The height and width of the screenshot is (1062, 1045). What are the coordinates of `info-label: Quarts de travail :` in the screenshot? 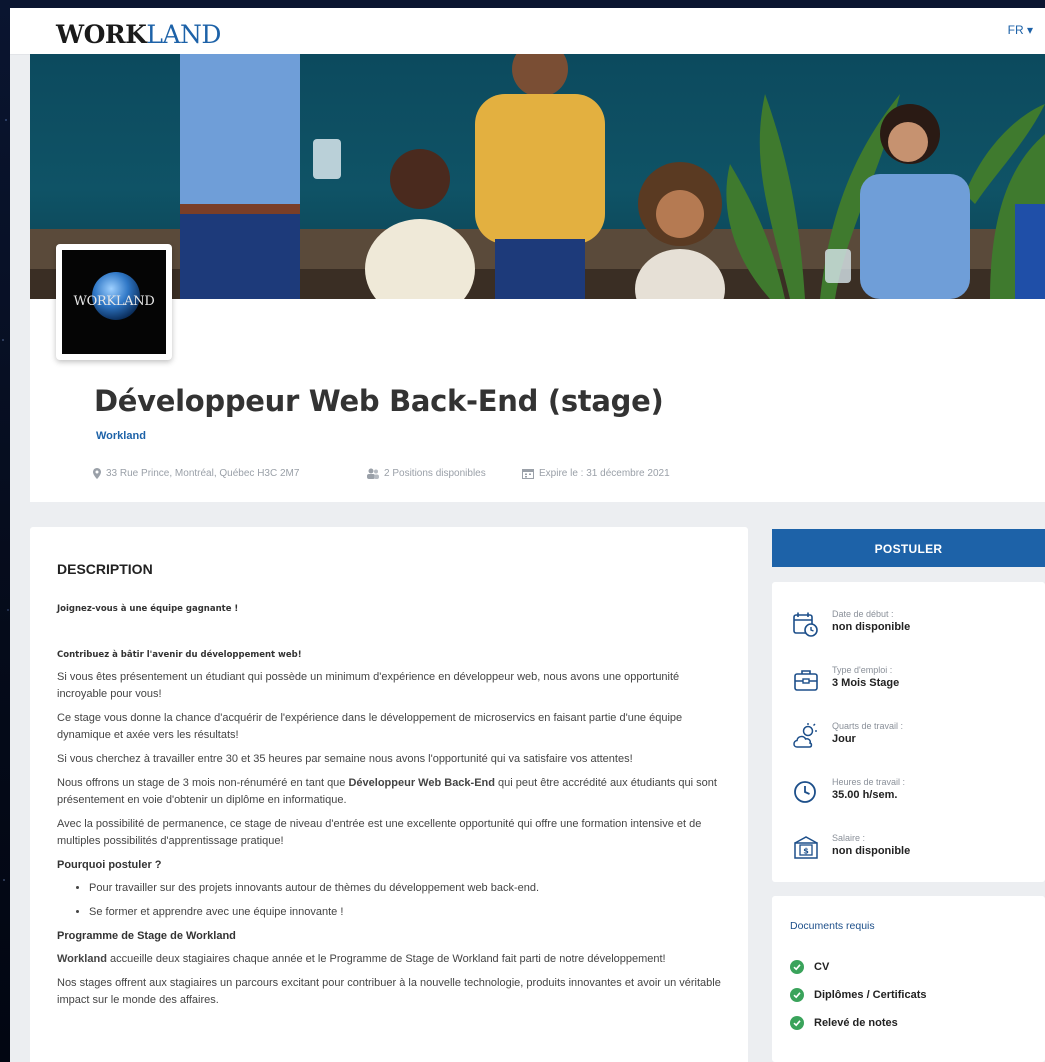 It's located at (868, 726).